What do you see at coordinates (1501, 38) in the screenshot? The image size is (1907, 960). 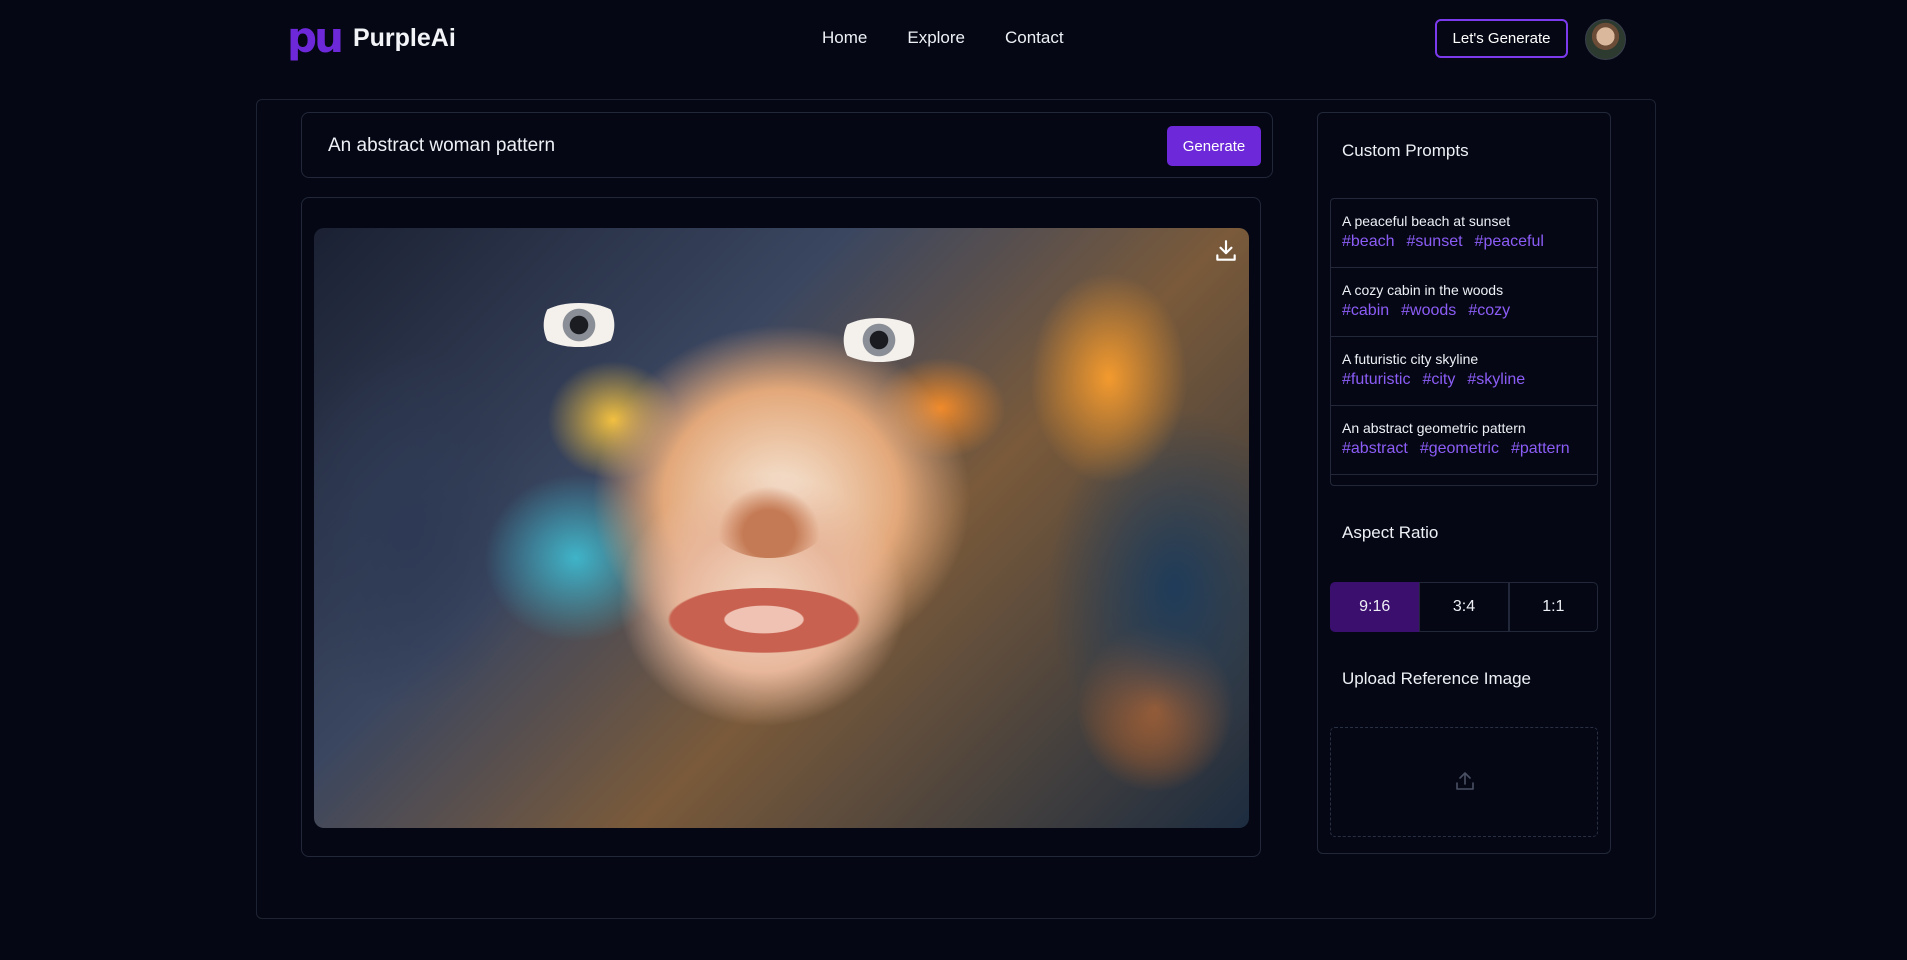 I see `lets-generate-button: Let's Generate` at bounding box center [1501, 38].